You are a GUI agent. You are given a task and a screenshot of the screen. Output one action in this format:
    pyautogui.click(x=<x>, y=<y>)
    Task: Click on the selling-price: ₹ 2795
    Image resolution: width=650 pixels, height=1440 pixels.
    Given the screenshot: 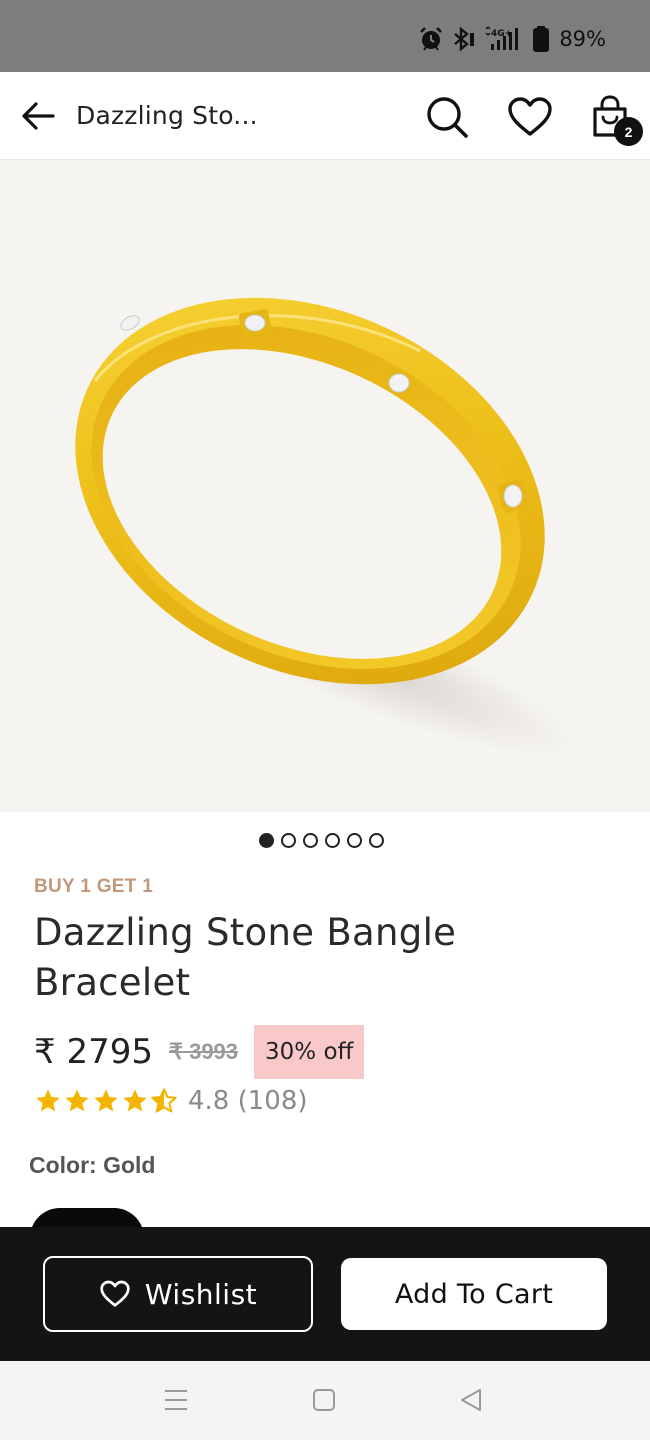 What is the action you would take?
    pyautogui.click(x=93, y=1052)
    